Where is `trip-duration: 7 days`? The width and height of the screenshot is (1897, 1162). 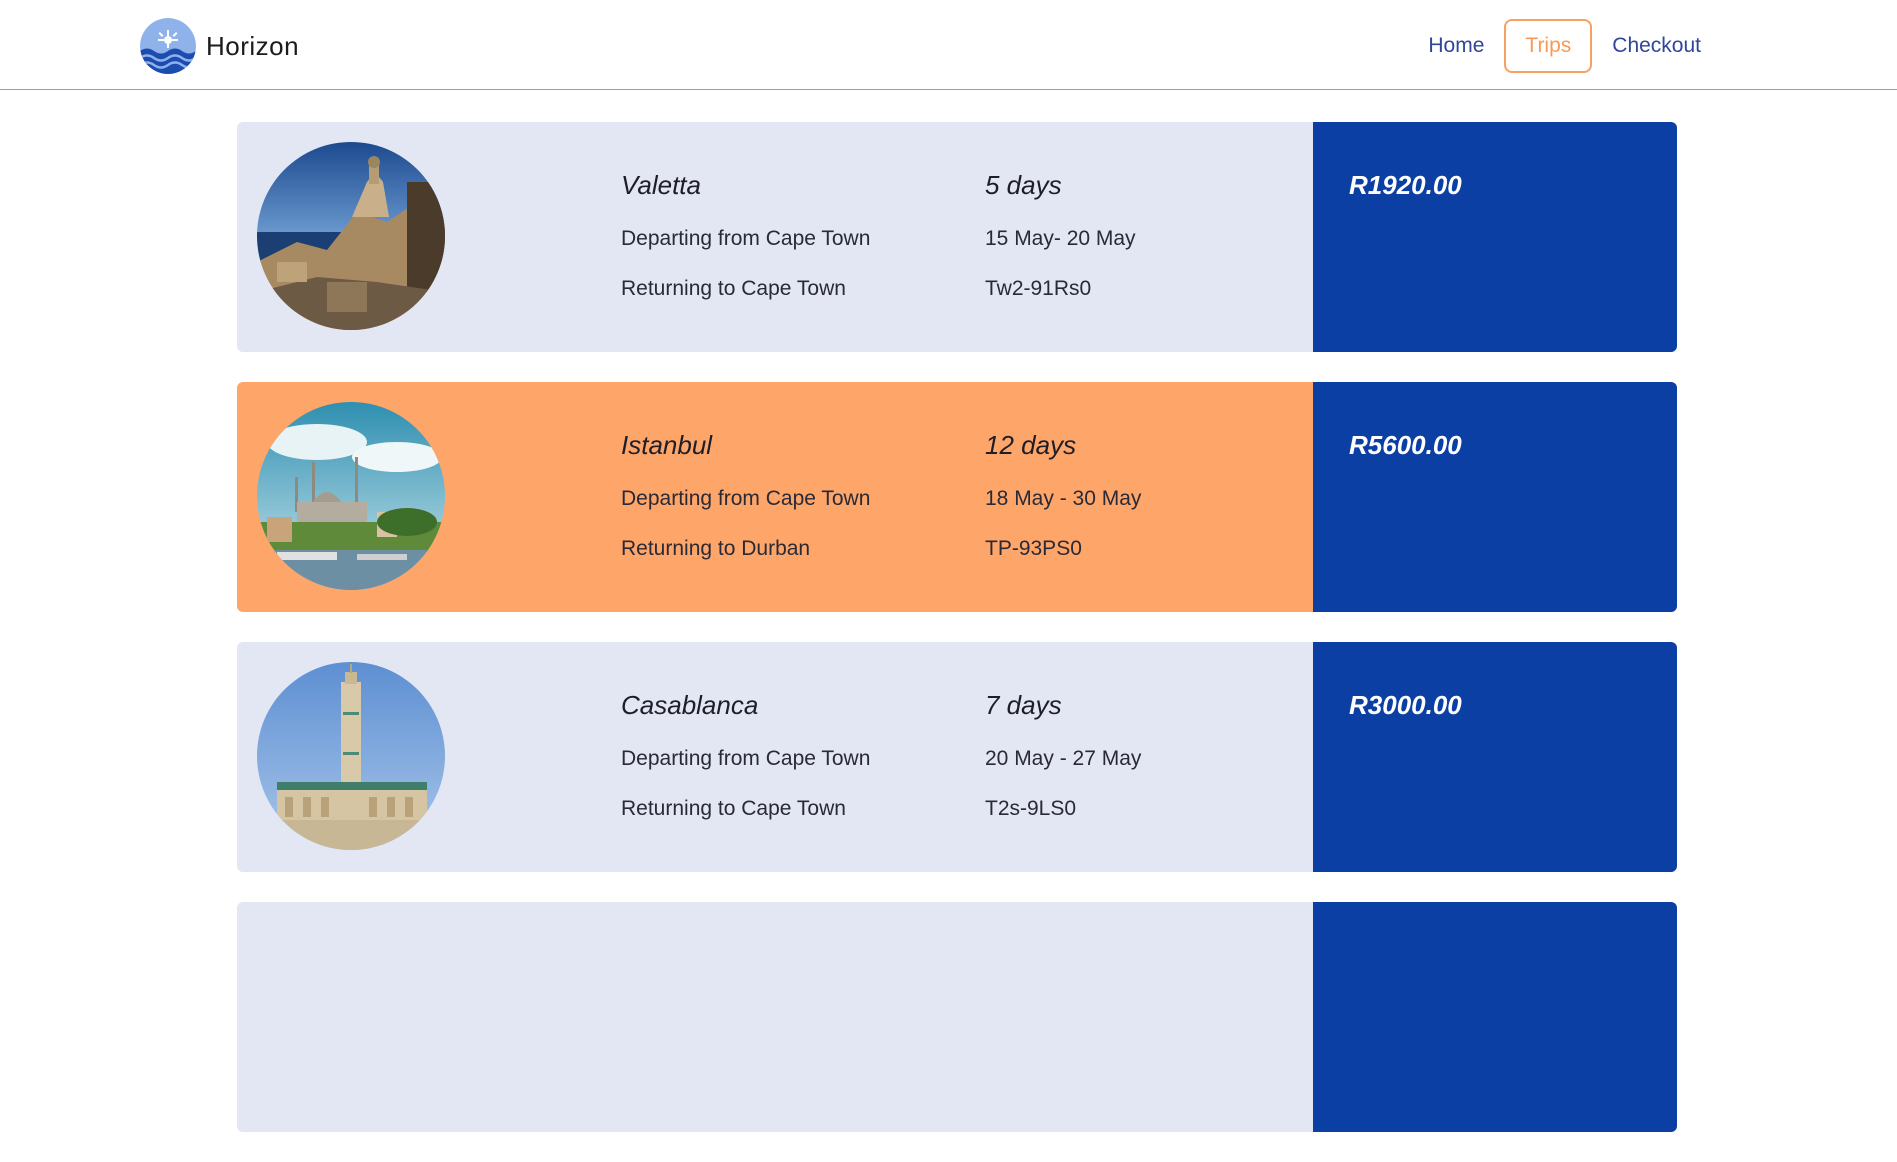
trip-duration: 7 days is located at coordinates (1023, 705).